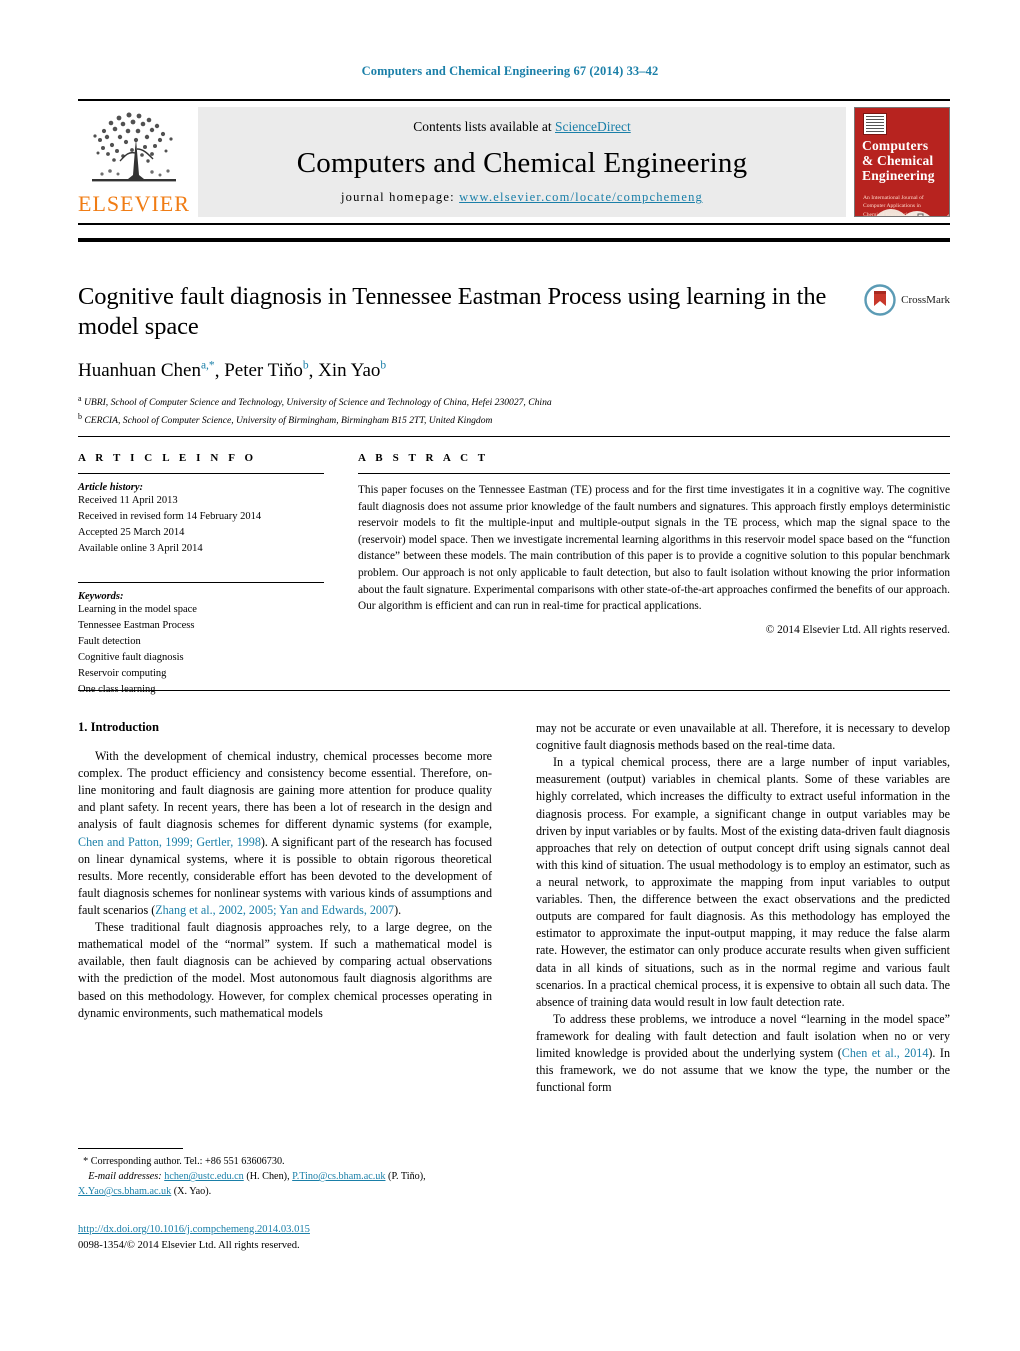 The width and height of the screenshot is (1020, 1351). I want to click on citation-link: Chen et al., 2014, so click(885, 1053).